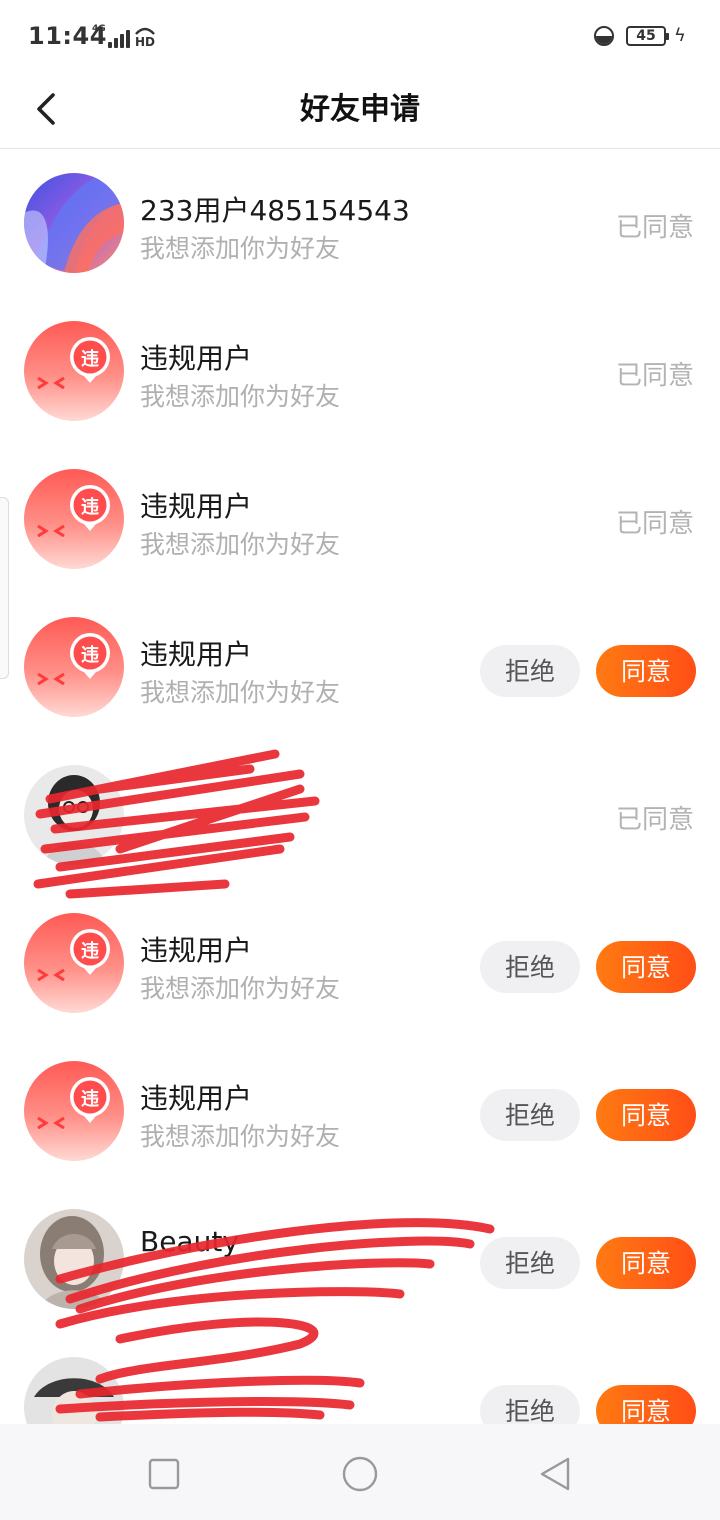 The height and width of the screenshot is (1520, 720). Describe the element at coordinates (120, 39) in the screenshot. I see `signal-icon` at that location.